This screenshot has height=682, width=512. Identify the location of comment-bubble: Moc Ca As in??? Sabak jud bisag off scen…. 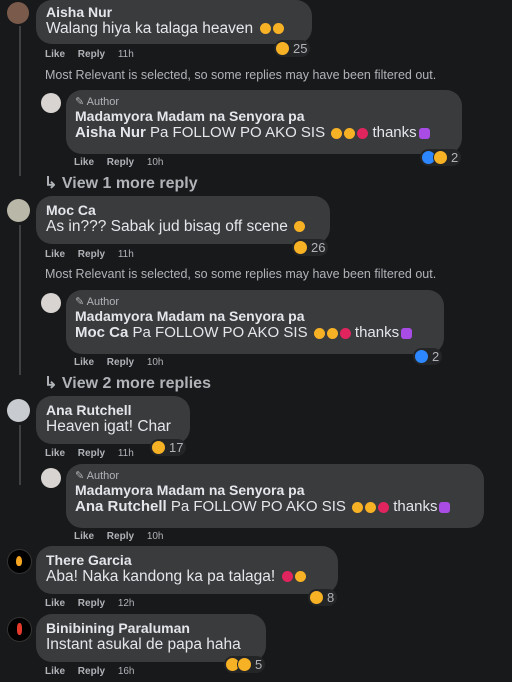
(183, 220).